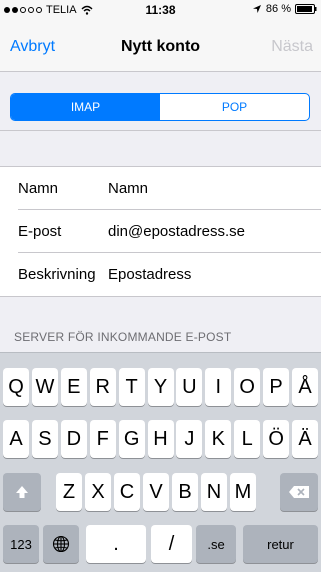 Image resolution: width=321 pixels, height=572 pixels. What do you see at coordinates (102, 439) in the screenshot?
I see `key-f: F` at bounding box center [102, 439].